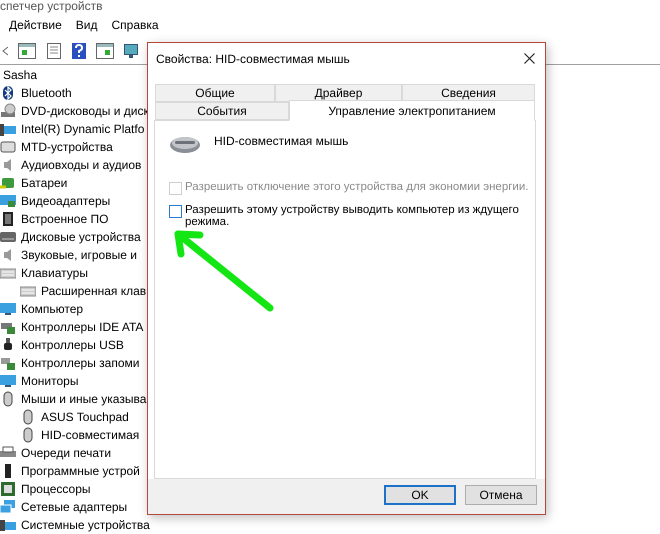 The height and width of the screenshot is (534, 660). I want to click on dialog-button: Отмена, so click(501, 495).